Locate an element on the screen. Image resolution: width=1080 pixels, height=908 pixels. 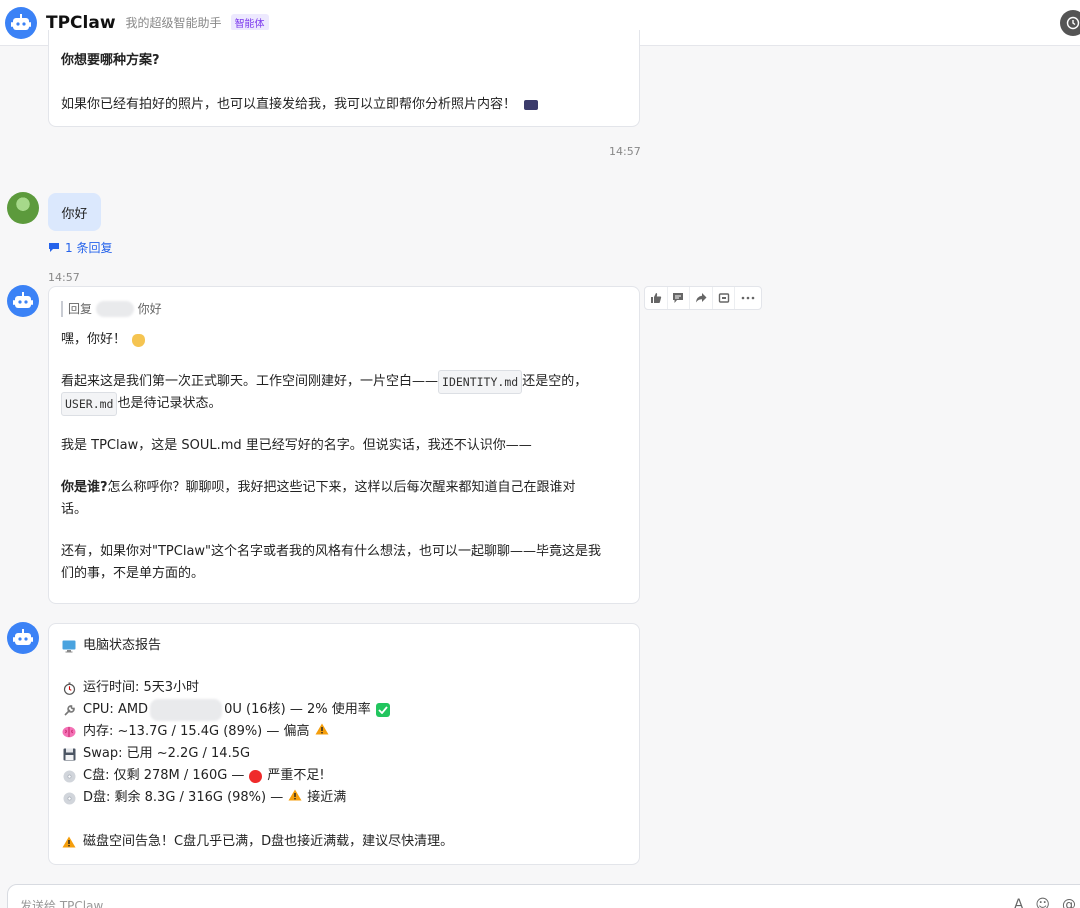
redacted-name is located at coordinates (114, 309).